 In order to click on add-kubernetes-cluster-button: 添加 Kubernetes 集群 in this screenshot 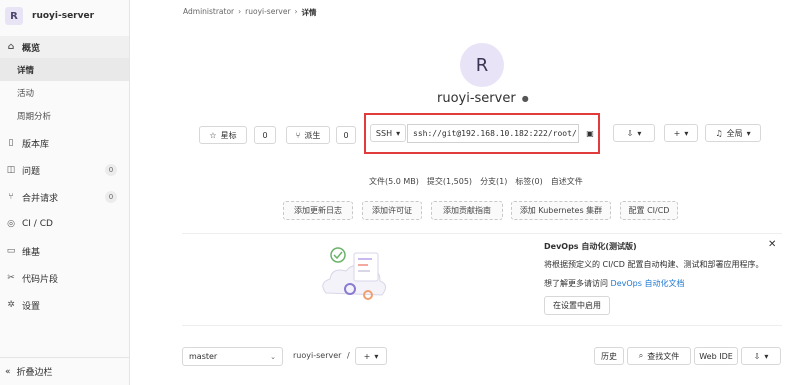, I will do `click(561, 210)`.